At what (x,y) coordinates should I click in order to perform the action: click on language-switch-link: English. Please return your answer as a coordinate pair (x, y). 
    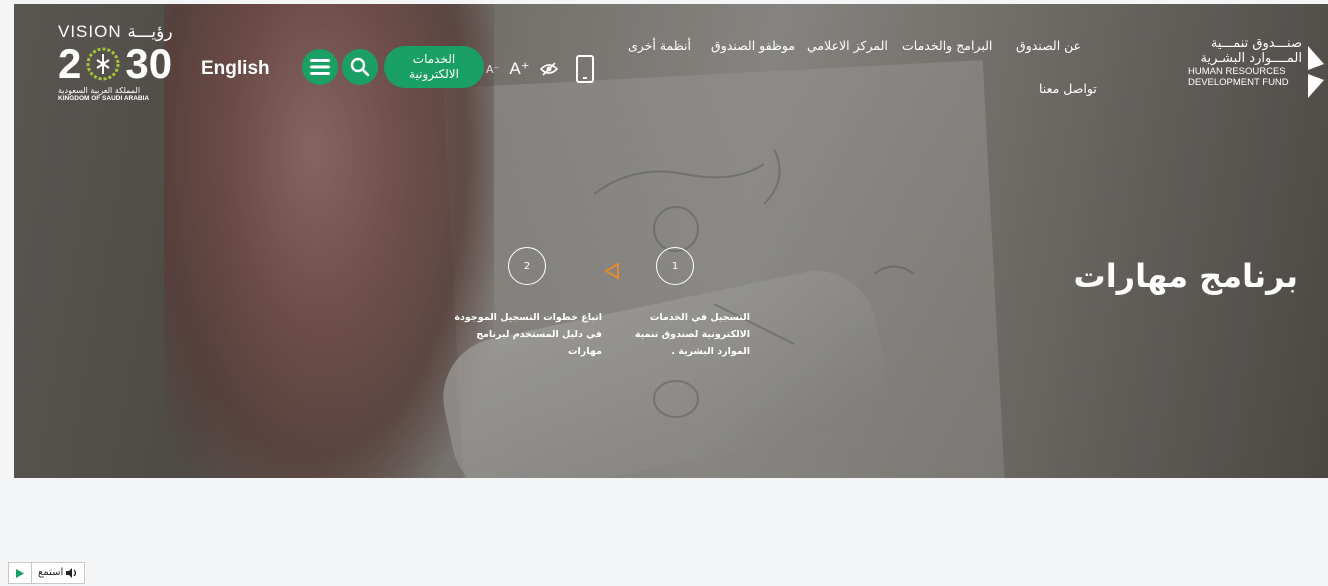
    Looking at the image, I should click on (235, 69).